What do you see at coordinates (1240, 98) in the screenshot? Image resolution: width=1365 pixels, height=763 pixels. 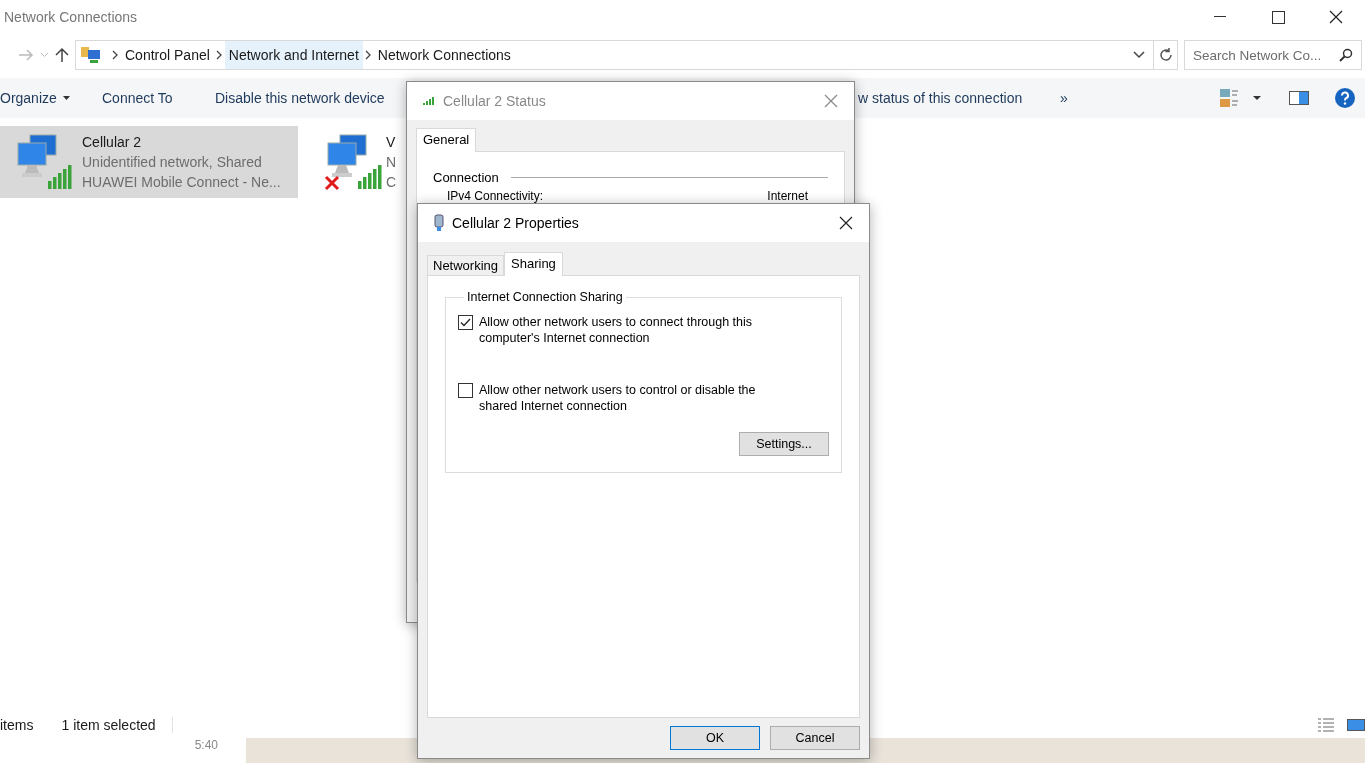 I see `view-options-button` at bounding box center [1240, 98].